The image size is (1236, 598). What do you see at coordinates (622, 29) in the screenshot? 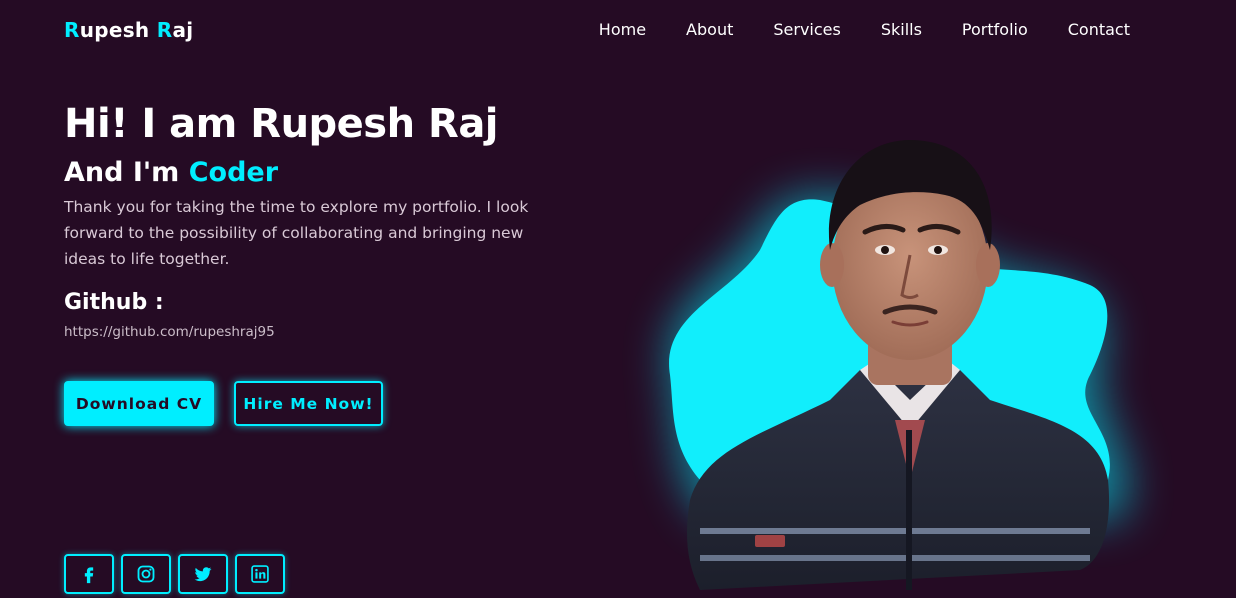
I see `nav-home: Home` at bounding box center [622, 29].